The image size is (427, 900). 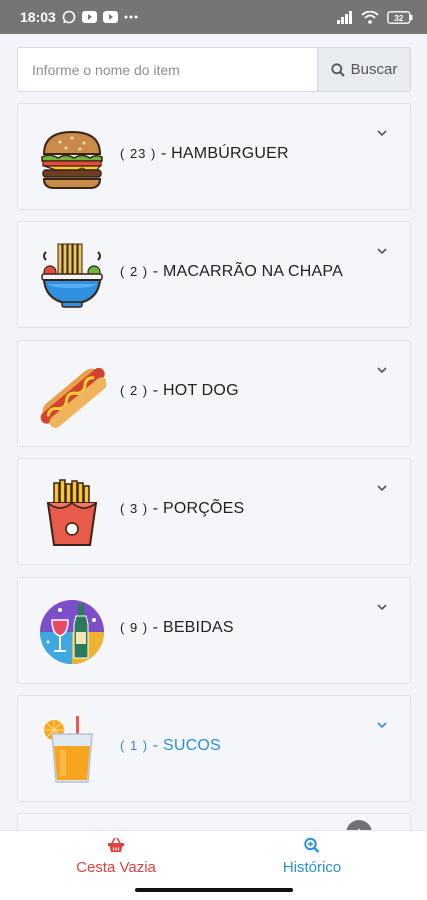 What do you see at coordinates (167, 69) in the screenshot?
I see `search-input` at bounding box center [167, 69].